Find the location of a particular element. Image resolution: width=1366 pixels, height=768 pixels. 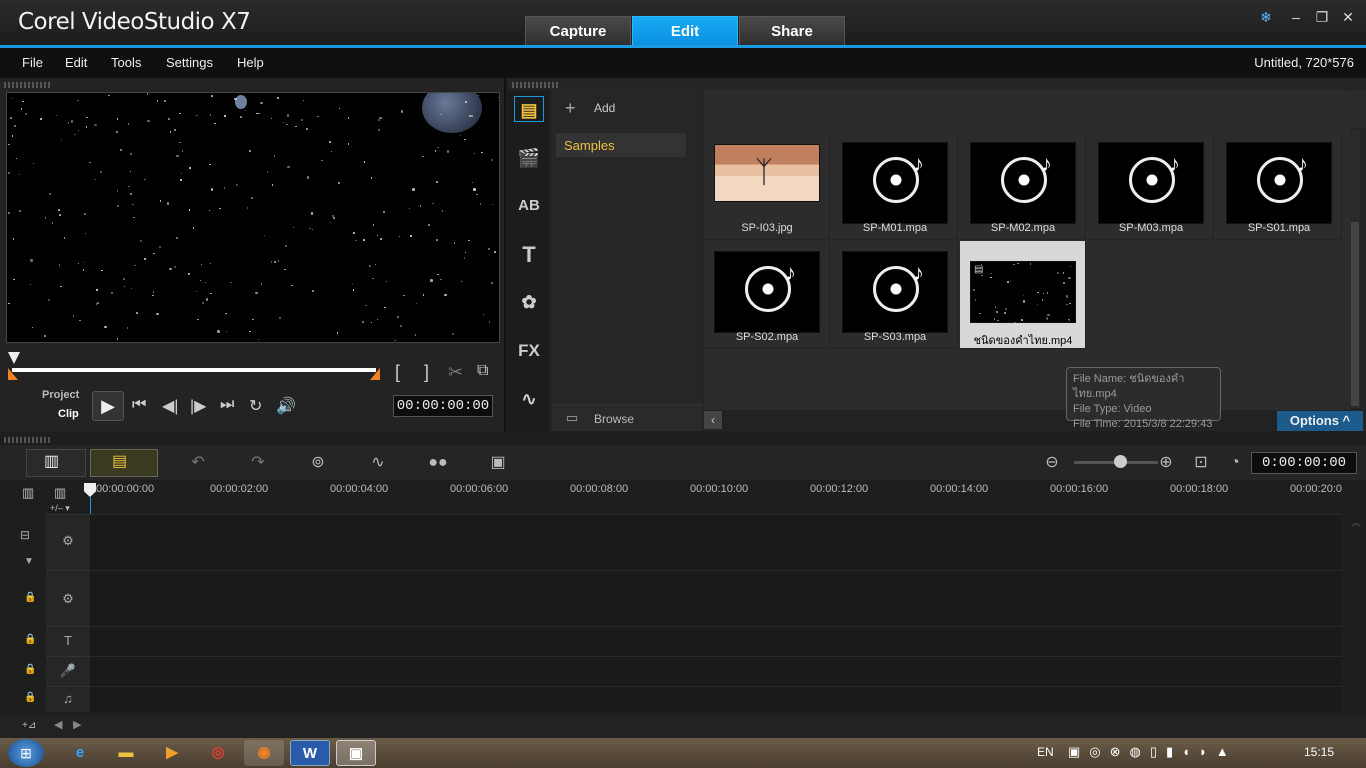

menu-tools: Tools is located at coordinates (126, 62).